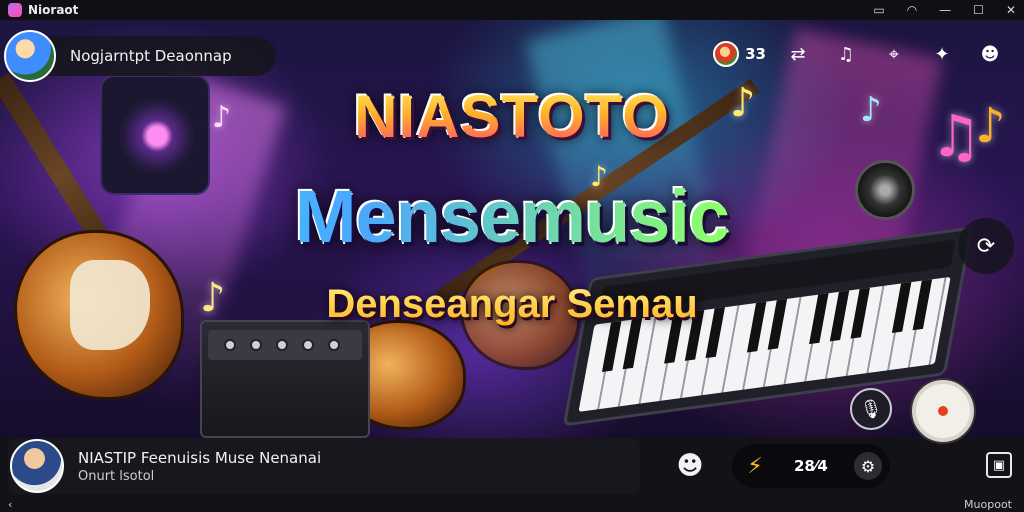  I want to click on back-icon: ‹, so click(10, 504).